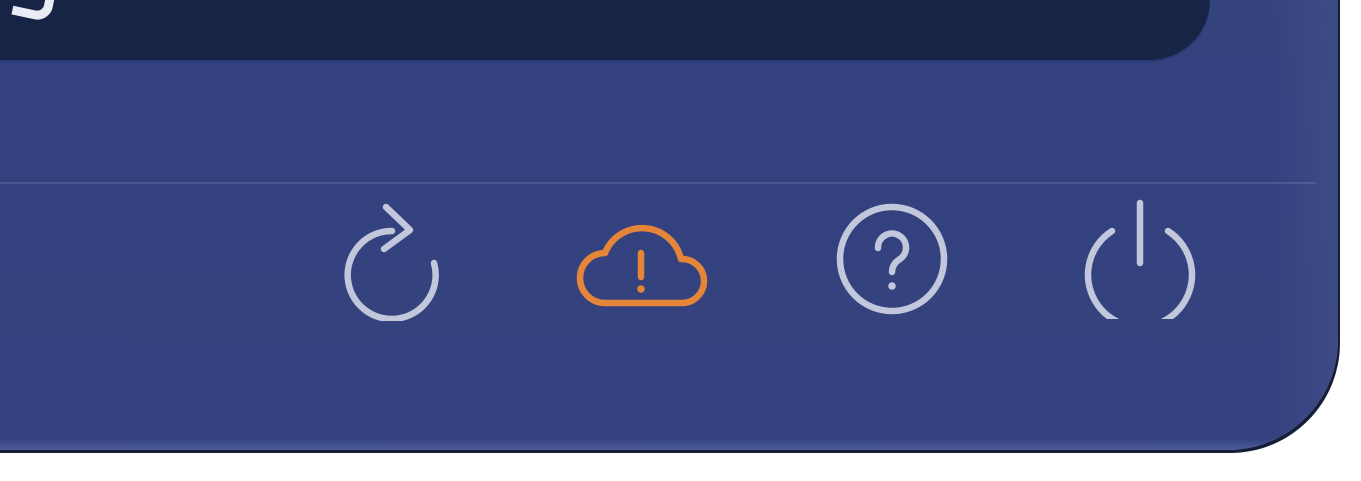  I want to click on refresh-button, so click(393, 259).